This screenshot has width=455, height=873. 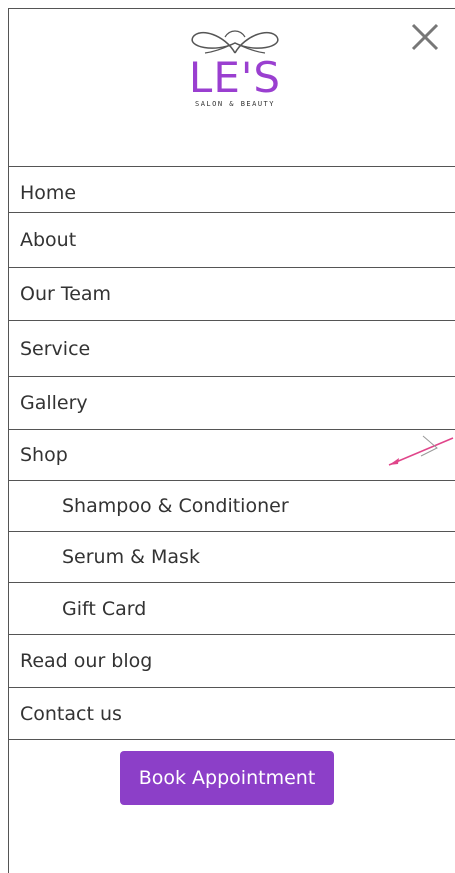 What do you see at coordinates (232, 240) in the screenshot?
I see `menu-item-about: About` at bounding box center [232, 240].